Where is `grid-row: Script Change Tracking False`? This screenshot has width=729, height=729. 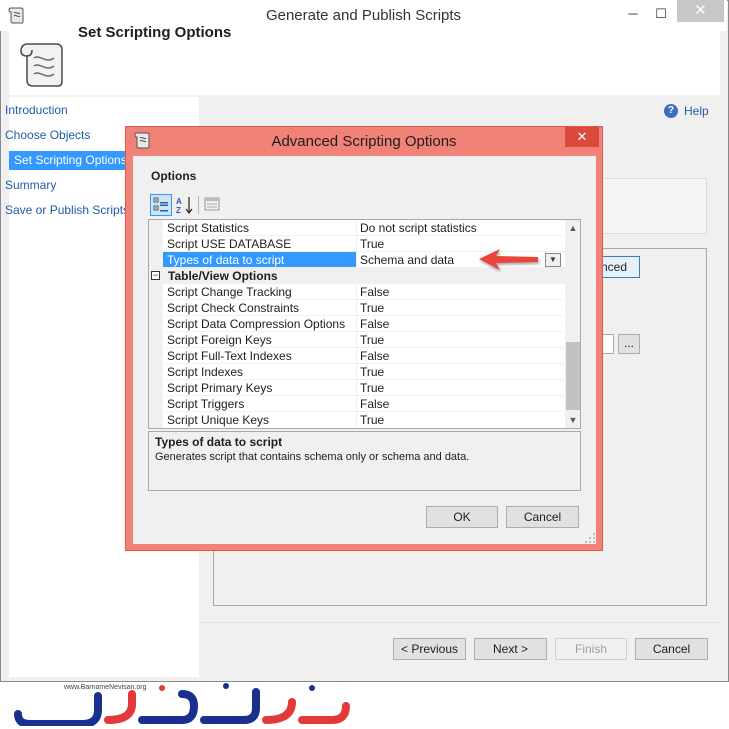
grid-row: Script Change Tracking False is located at coordinates (357, 292).